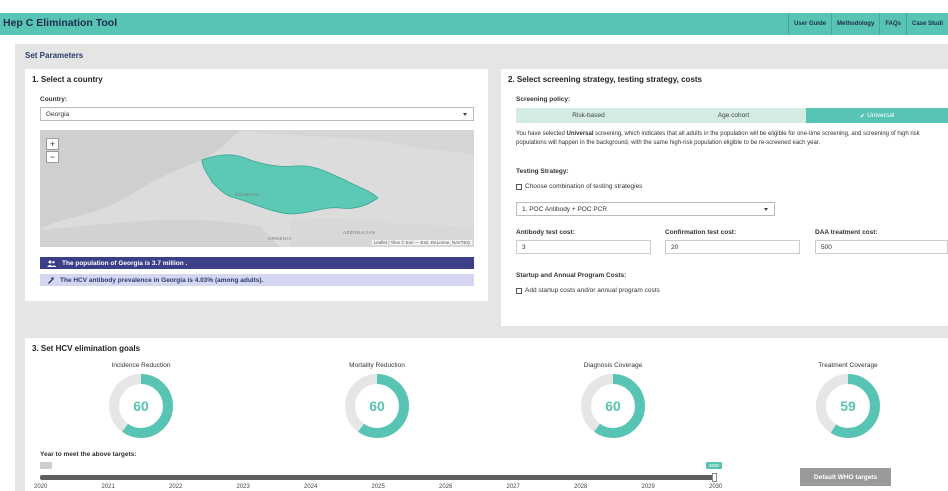 The width and height of the screenshot is (948, 491). What do you see at coordinates (848, 365) in the screenshot?
I see `goal-treatment-title: Treatment Coverage` at bounding box center [848, 365].